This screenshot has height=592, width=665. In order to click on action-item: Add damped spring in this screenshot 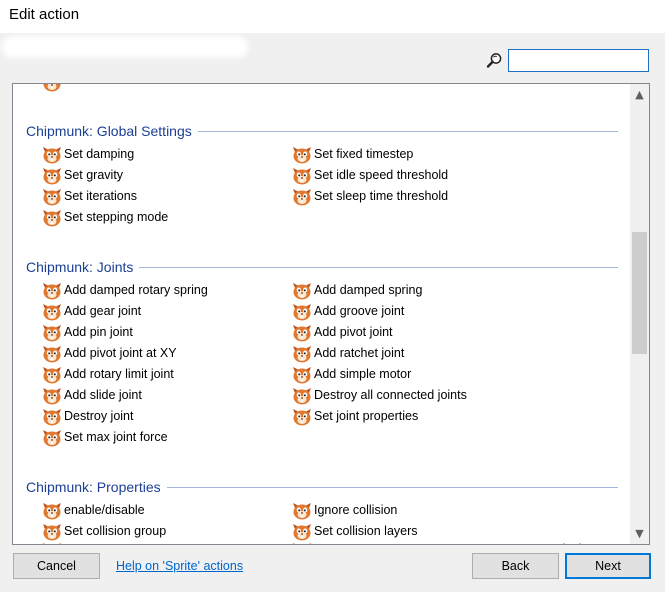, I will do `click(357, 290)`.